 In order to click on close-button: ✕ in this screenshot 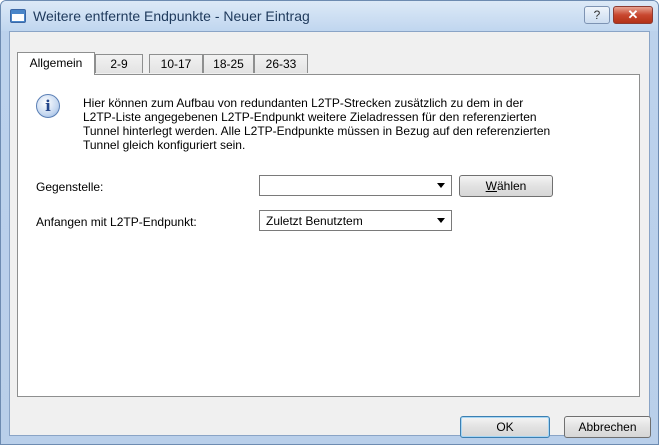, I will do `click(633, 15)`.